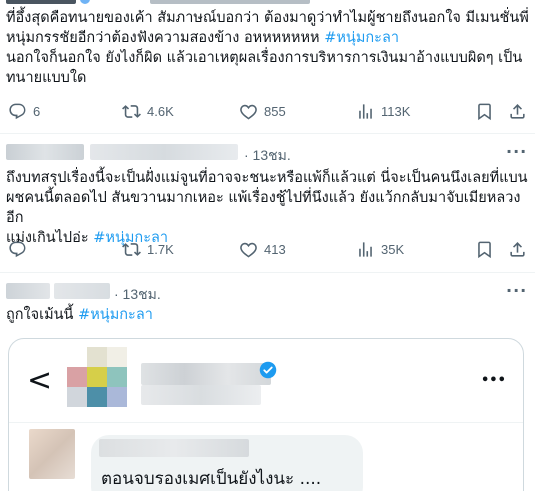 The height and width of the screenshot is (491, 535). What do you see at coordinates (262, 249) in the screenshot?
I see `like-button: 413` at bounding box center [262, 249].